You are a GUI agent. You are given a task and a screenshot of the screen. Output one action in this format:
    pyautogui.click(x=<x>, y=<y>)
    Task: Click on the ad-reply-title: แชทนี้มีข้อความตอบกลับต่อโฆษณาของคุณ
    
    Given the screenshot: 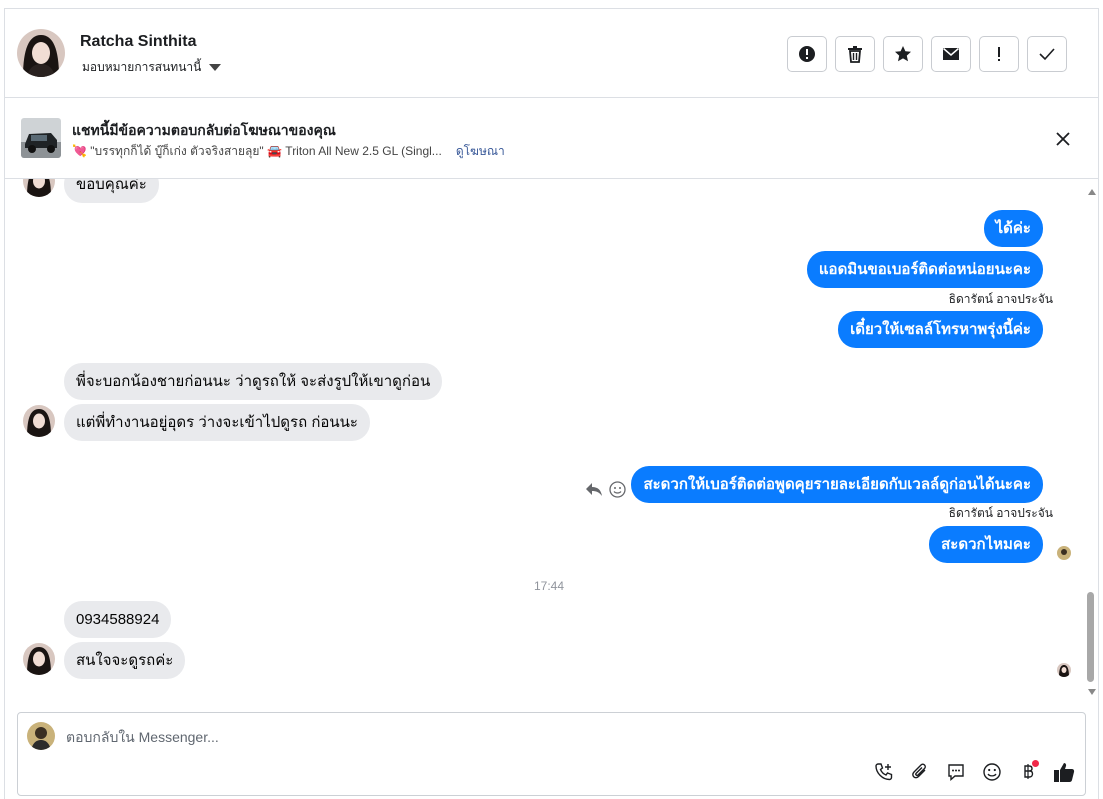 What is the action you would take?
    pyautogui.click(x=204, y=130)
    